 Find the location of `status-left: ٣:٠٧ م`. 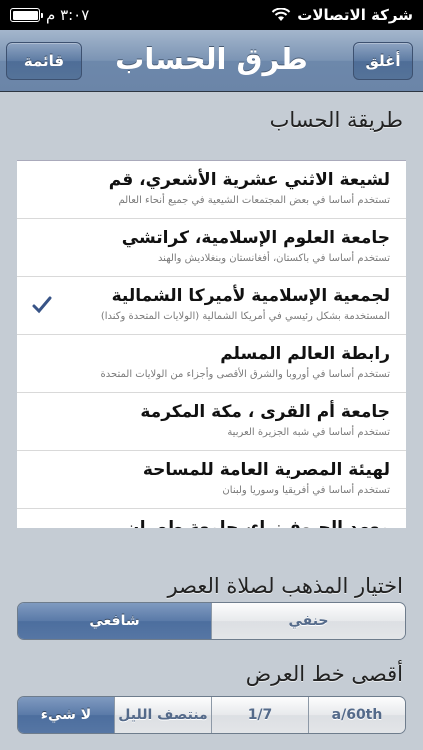

status-left: ٣:٠٧ م is located at coordinates (49, 15).